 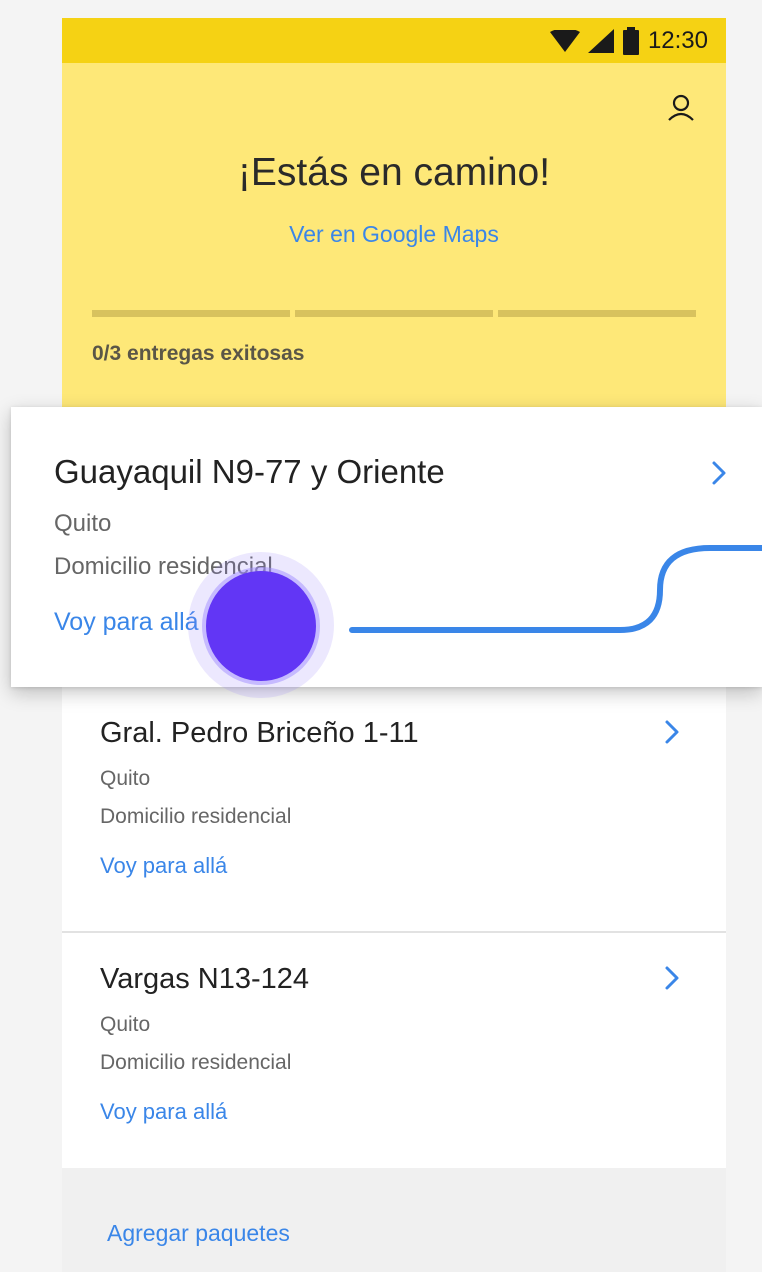 What do you see at coordinates (677, 40) in the screenshot?
I see `status-time: 12:30` at bounding box center [677, 40].